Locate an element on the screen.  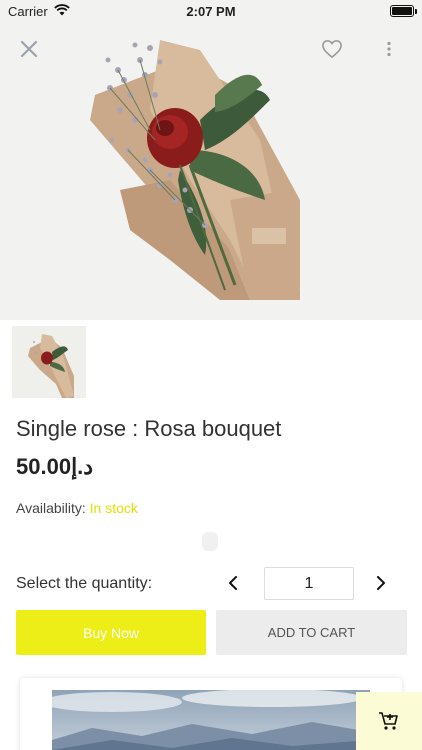
heart-outline-icon is located at coordinates (332, 49).